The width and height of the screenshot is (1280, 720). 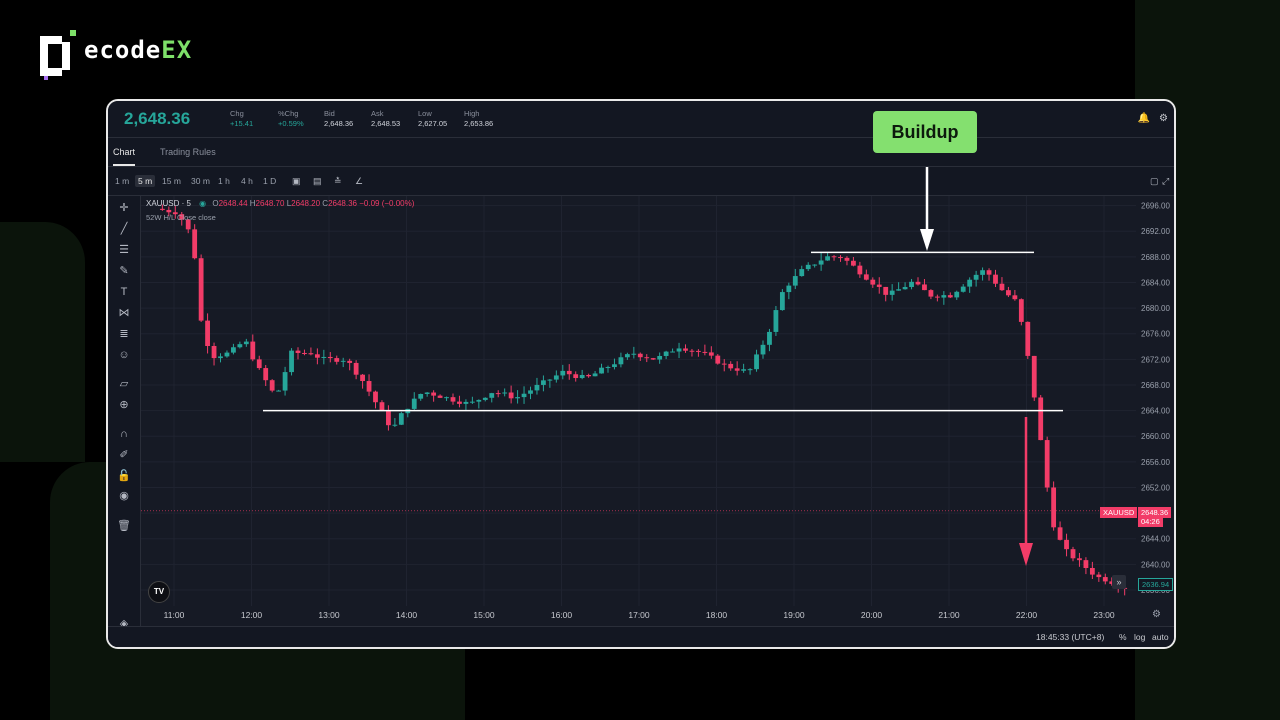 What do you see at coordinates (329, 615) in the screenshot?
I see `x-tick-label: 13:00` at bounding box center [329, 615].